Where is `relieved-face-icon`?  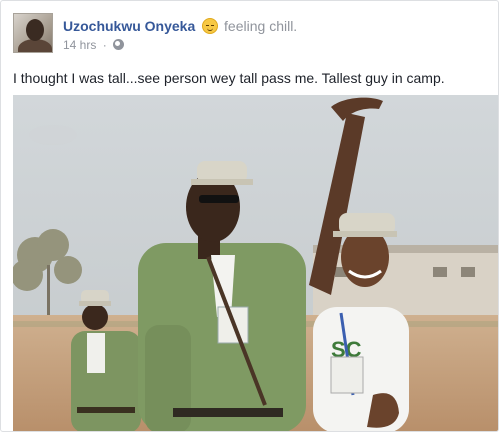
relieved-face-icon is located at coordinates (210, 26).